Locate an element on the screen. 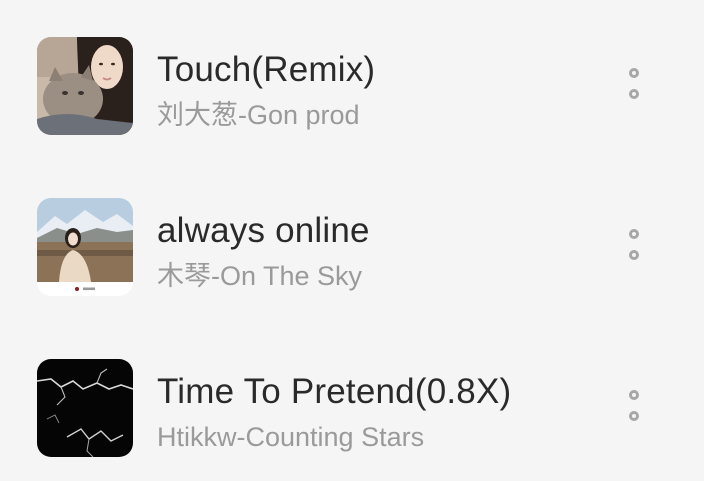  song-title: always online is located at coordinates (263, 230).